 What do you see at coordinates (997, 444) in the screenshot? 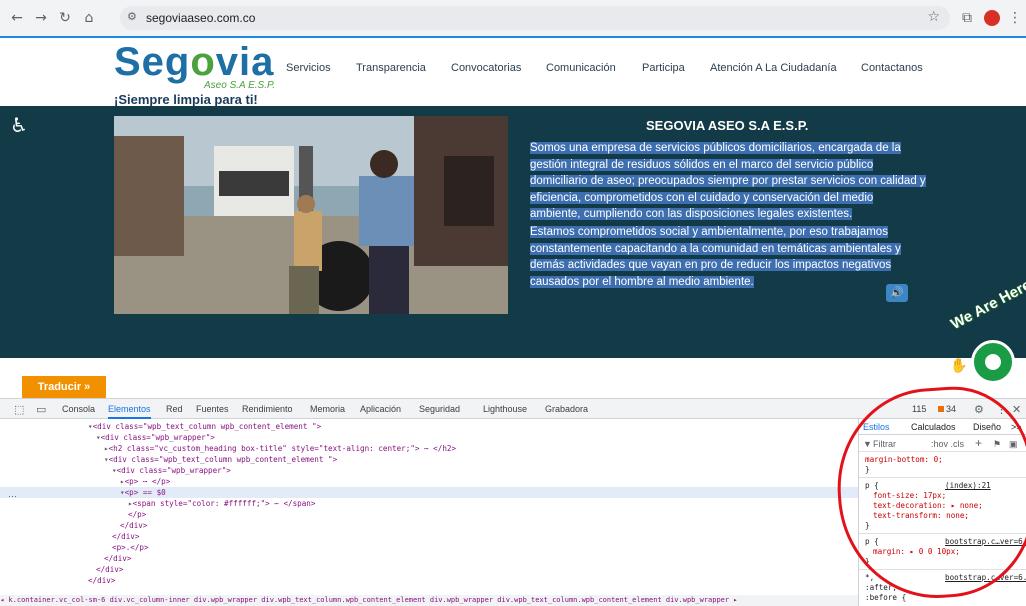
I see `element-state-icon: ⚑` at bounding box center [997, 444].